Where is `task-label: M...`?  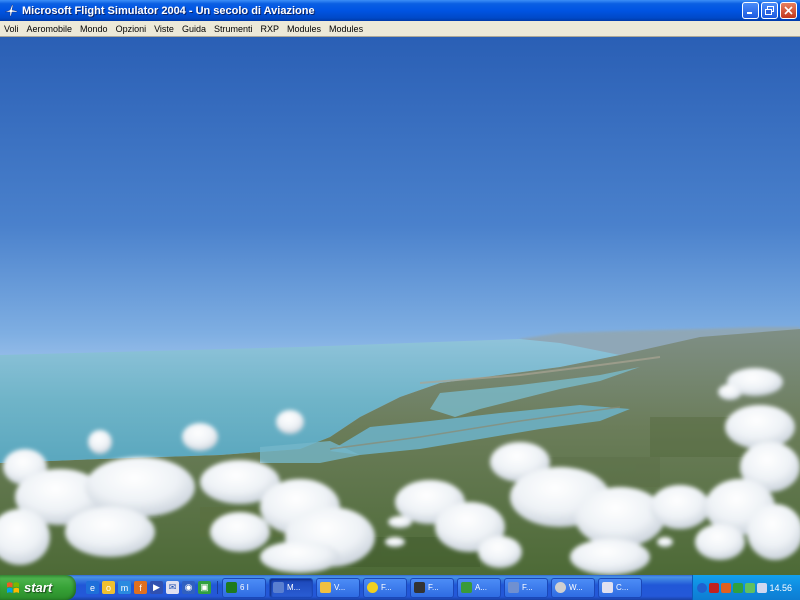 task-label: M... is located at coordinates (294, 587).